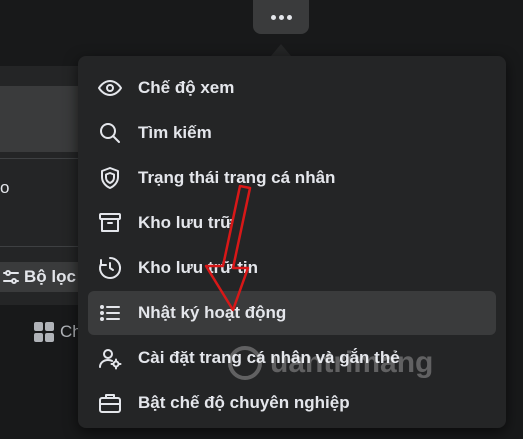 The height and width of the screenshot is (439, 523). Describe the element at coordinates (110, 313) in the screenshot. I see `list-icon` at that location.